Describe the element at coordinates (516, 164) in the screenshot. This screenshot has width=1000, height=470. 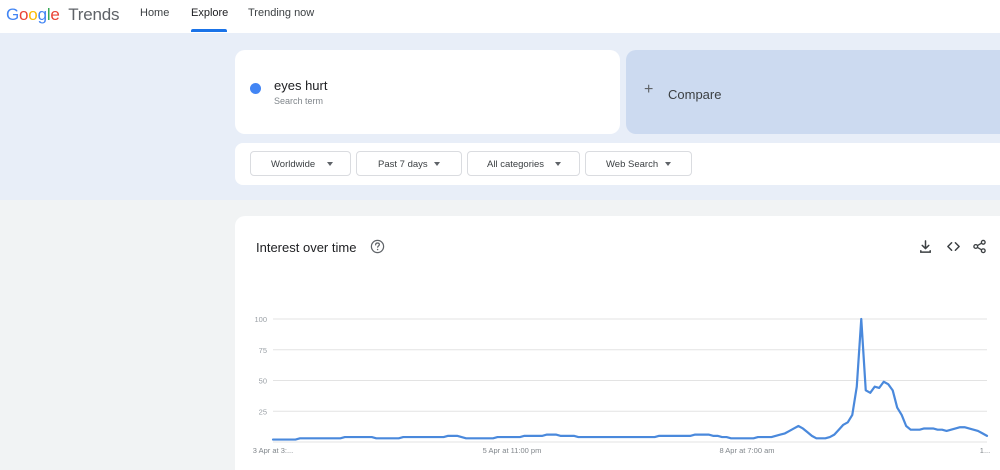
I see `filter-category-label: All categories` at that location.